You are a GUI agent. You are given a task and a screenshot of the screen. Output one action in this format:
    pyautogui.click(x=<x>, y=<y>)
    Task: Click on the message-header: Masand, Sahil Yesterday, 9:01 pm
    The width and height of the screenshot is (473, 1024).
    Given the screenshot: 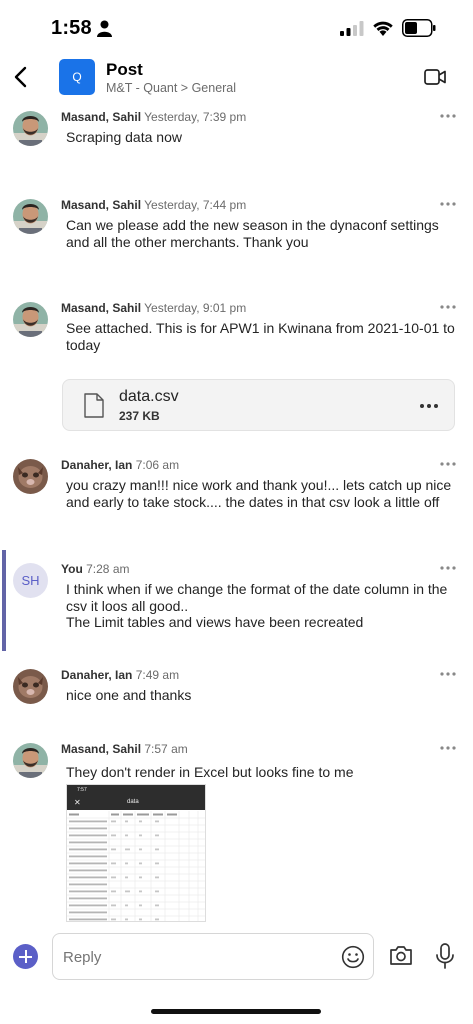 What is the action you would take?
    pyautogui.click(x=153, y=308)
    